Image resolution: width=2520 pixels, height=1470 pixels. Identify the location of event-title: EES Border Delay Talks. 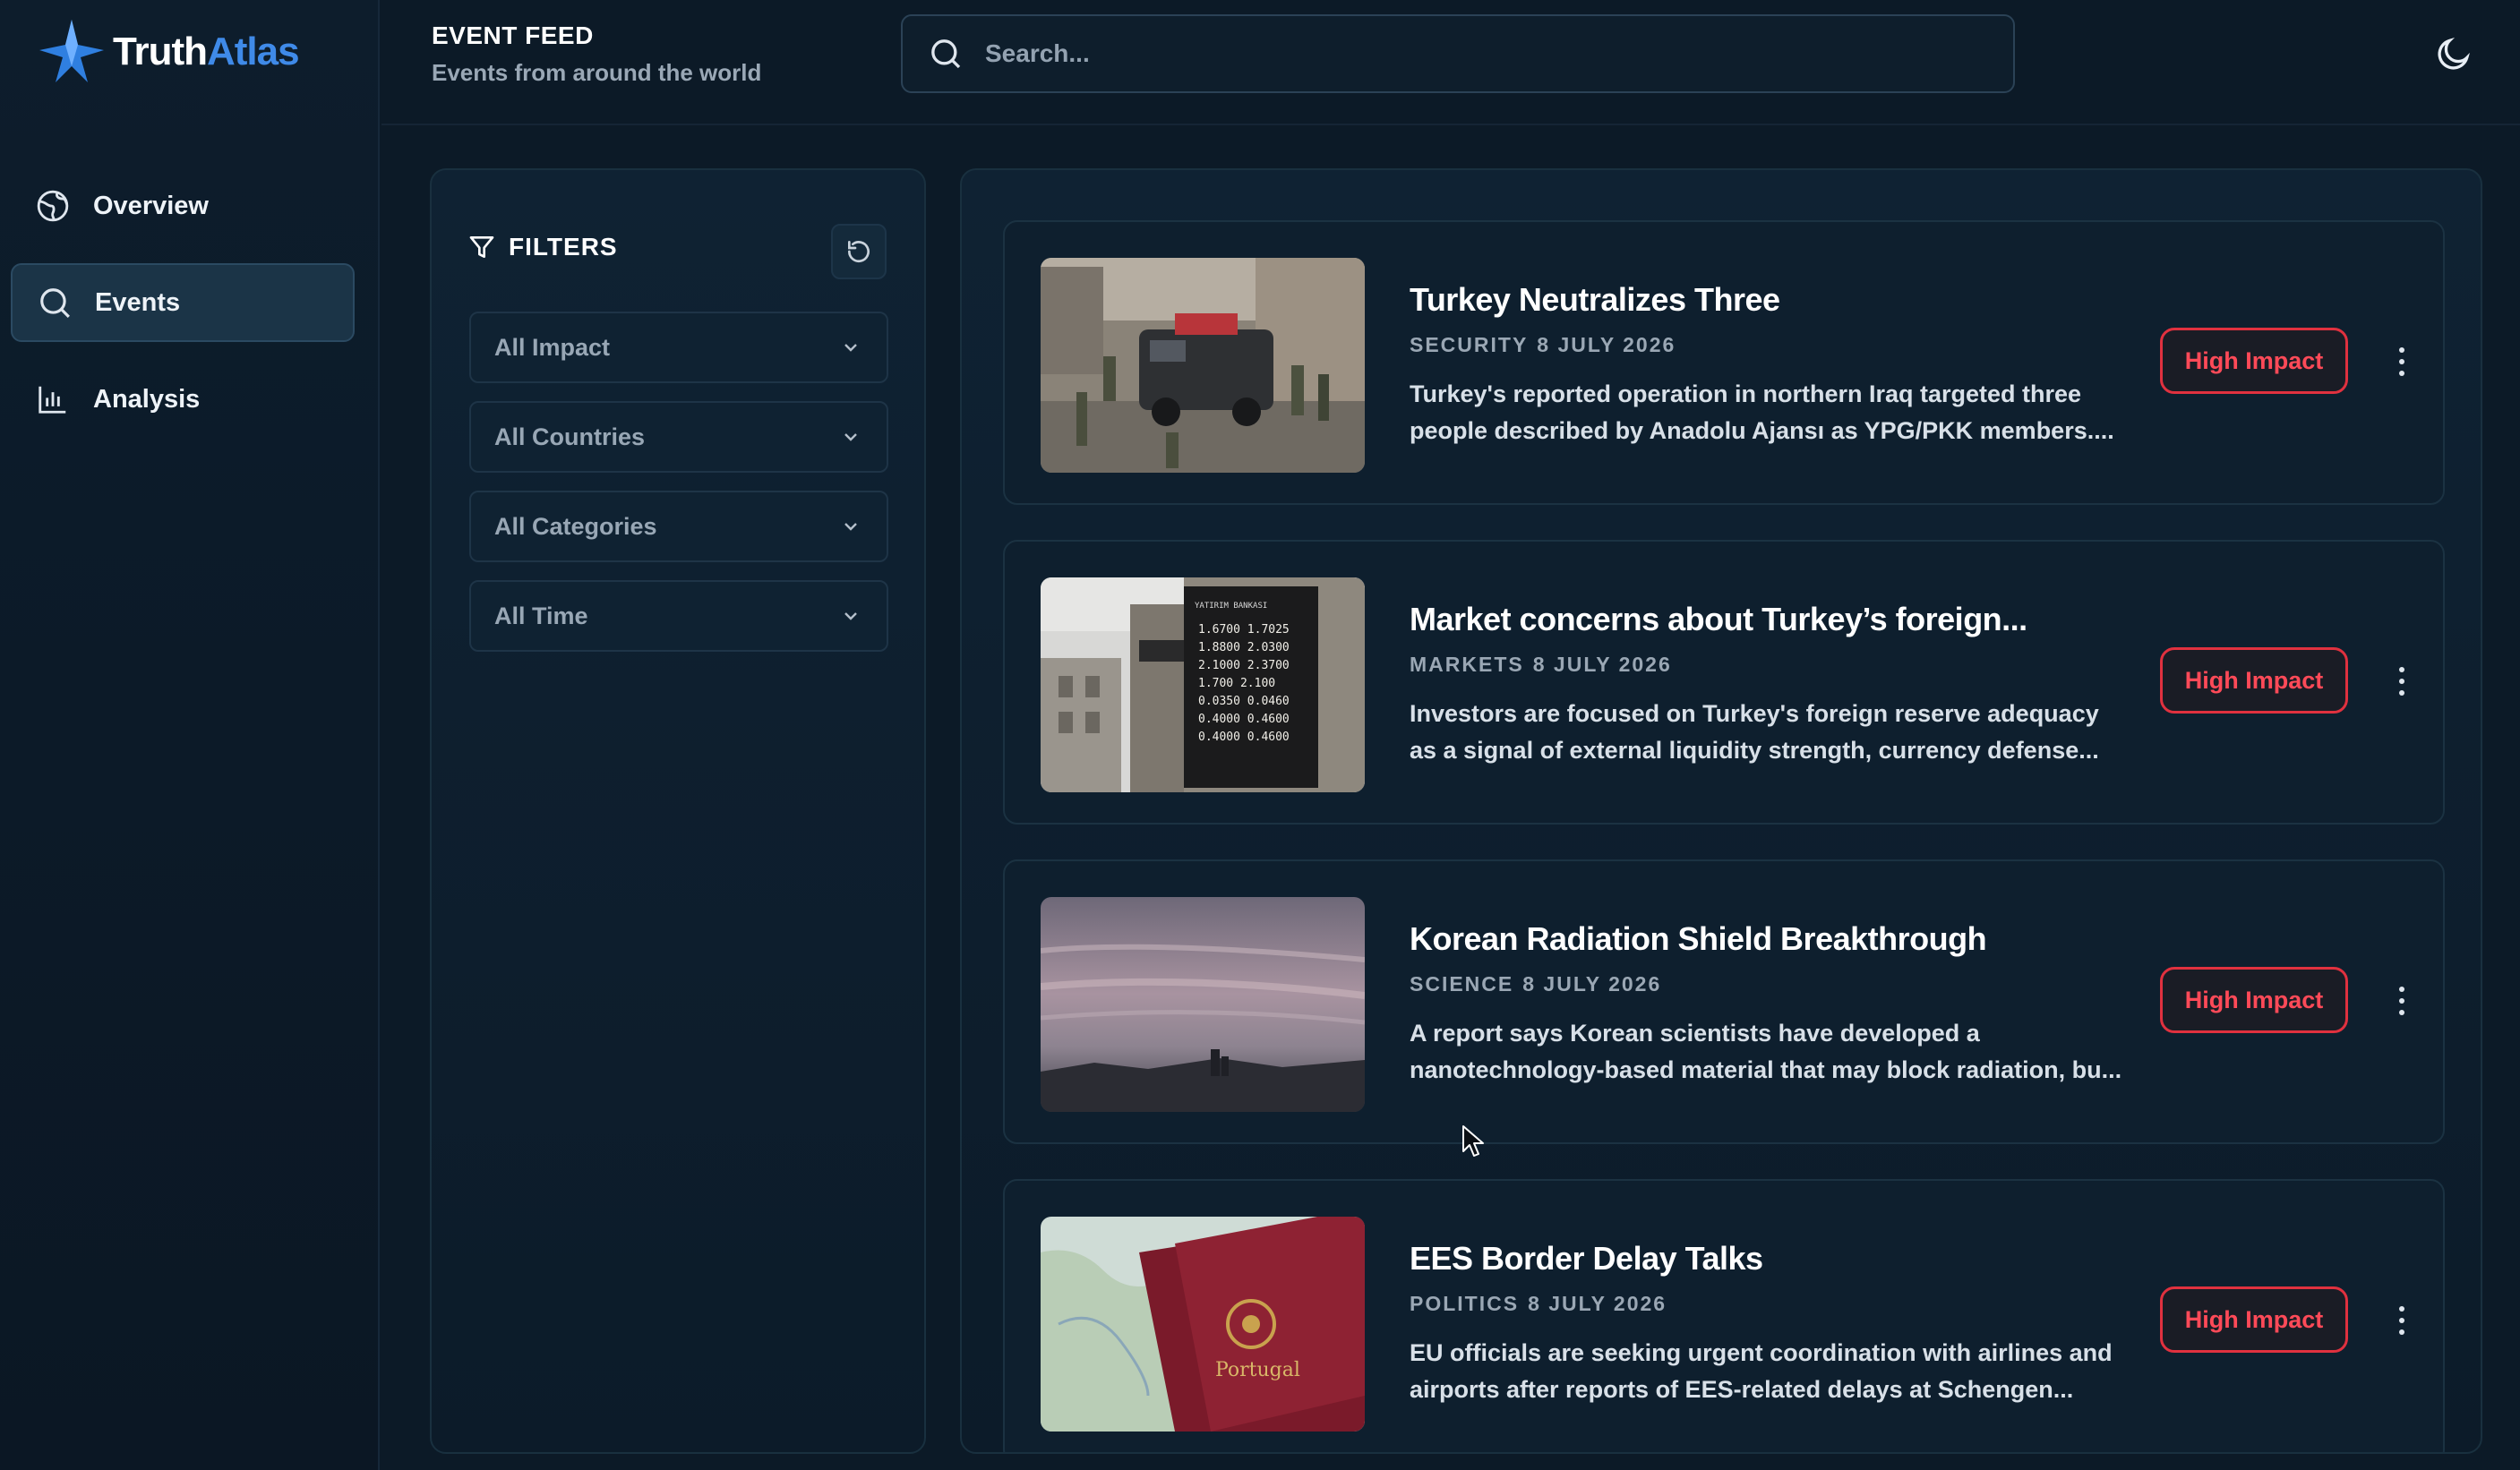
(1586, 1259).